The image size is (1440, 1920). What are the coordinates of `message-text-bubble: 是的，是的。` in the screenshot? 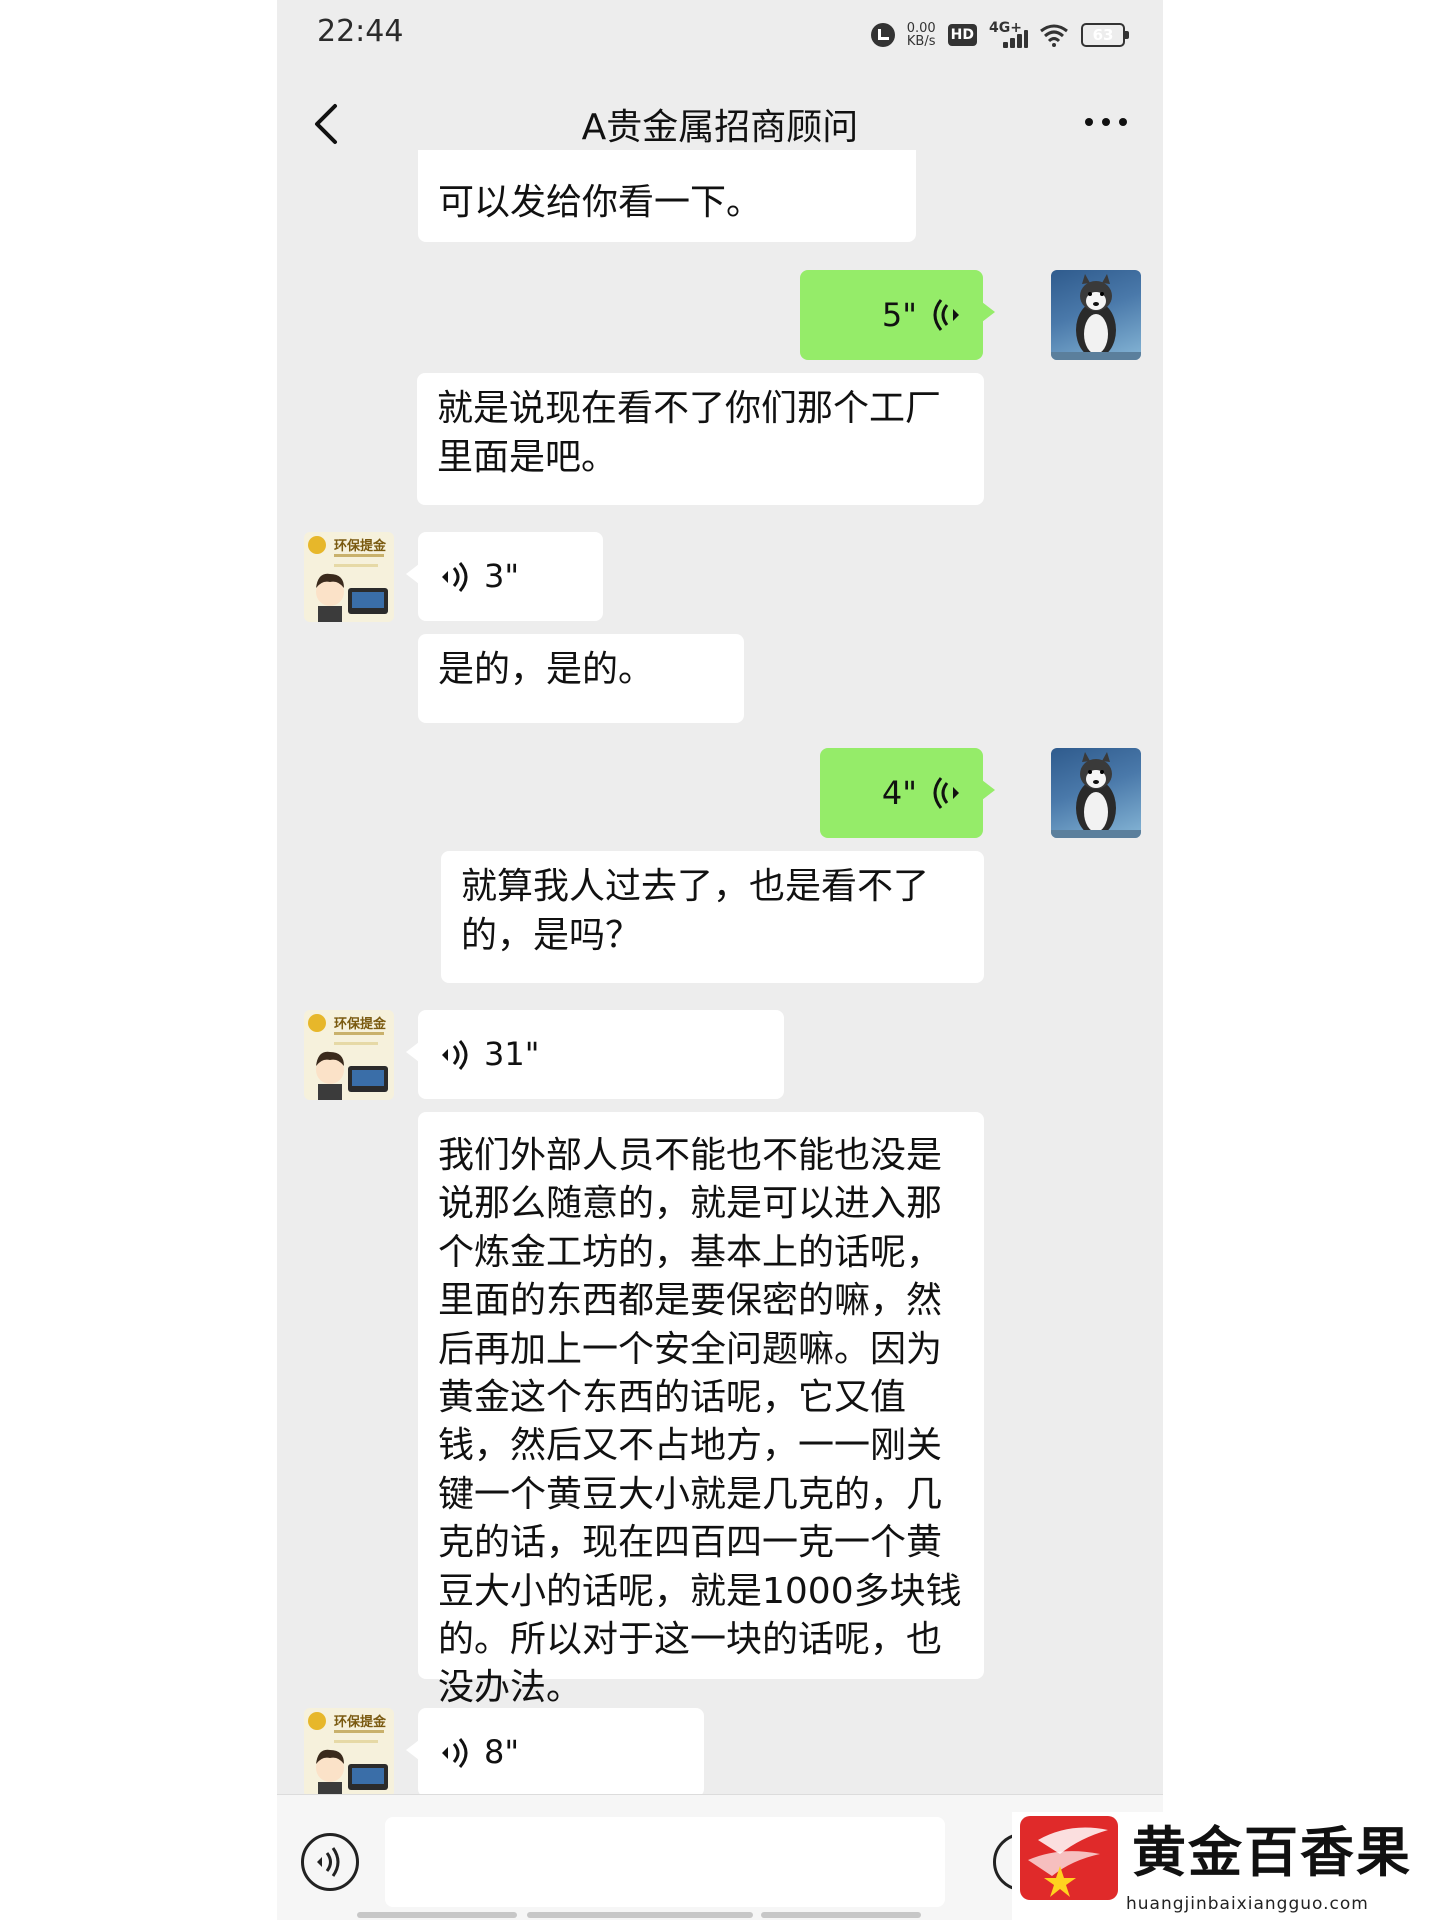 It's located at (581, 678).